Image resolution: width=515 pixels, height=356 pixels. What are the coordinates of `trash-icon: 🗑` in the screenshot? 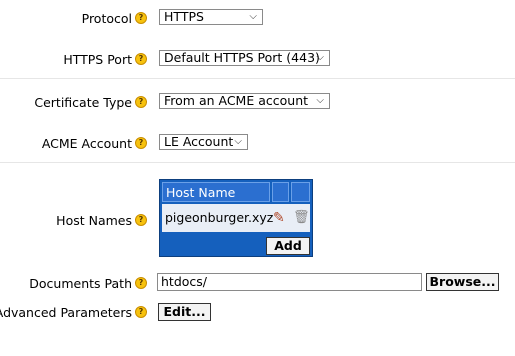 It's located at (301, 217).